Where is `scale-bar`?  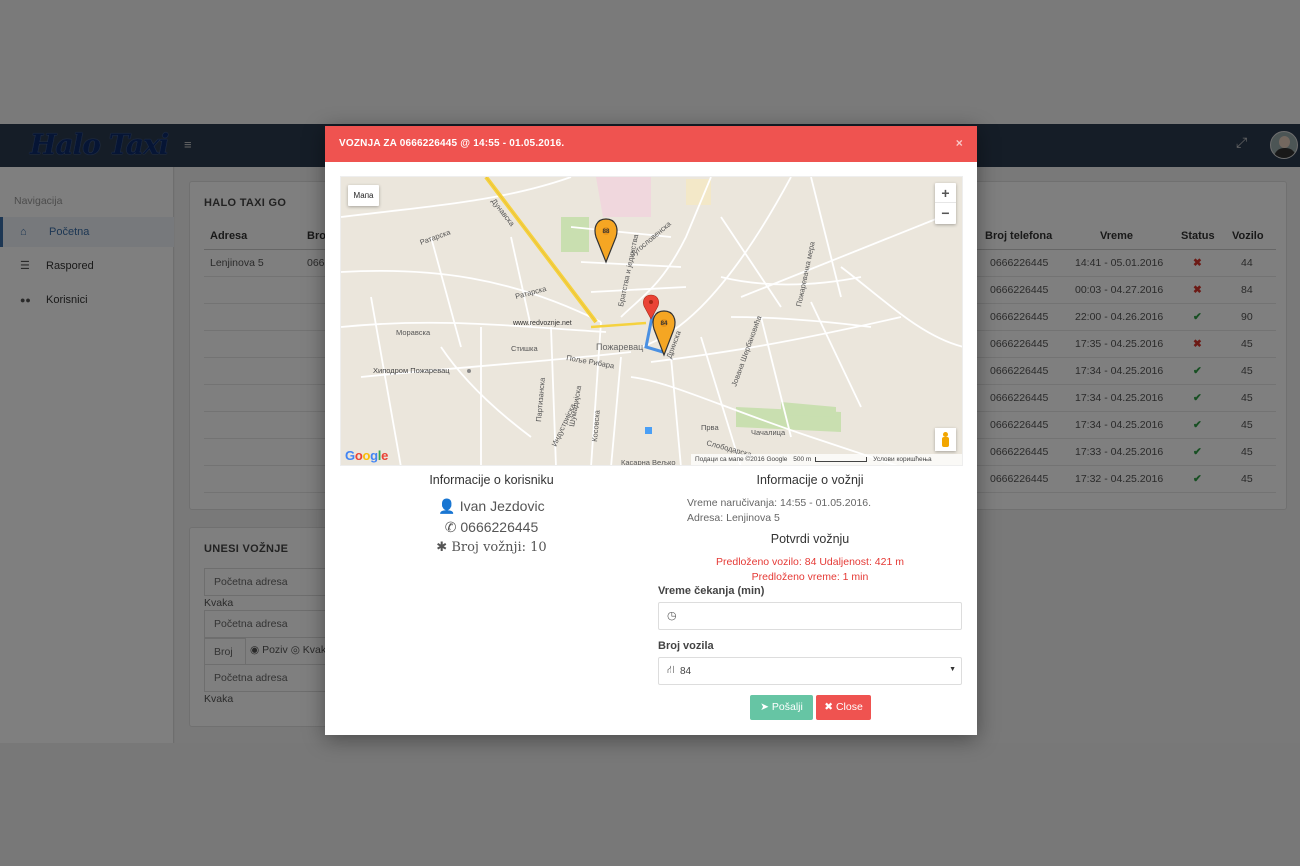
scale-bar is located at coordinates (841, 459).